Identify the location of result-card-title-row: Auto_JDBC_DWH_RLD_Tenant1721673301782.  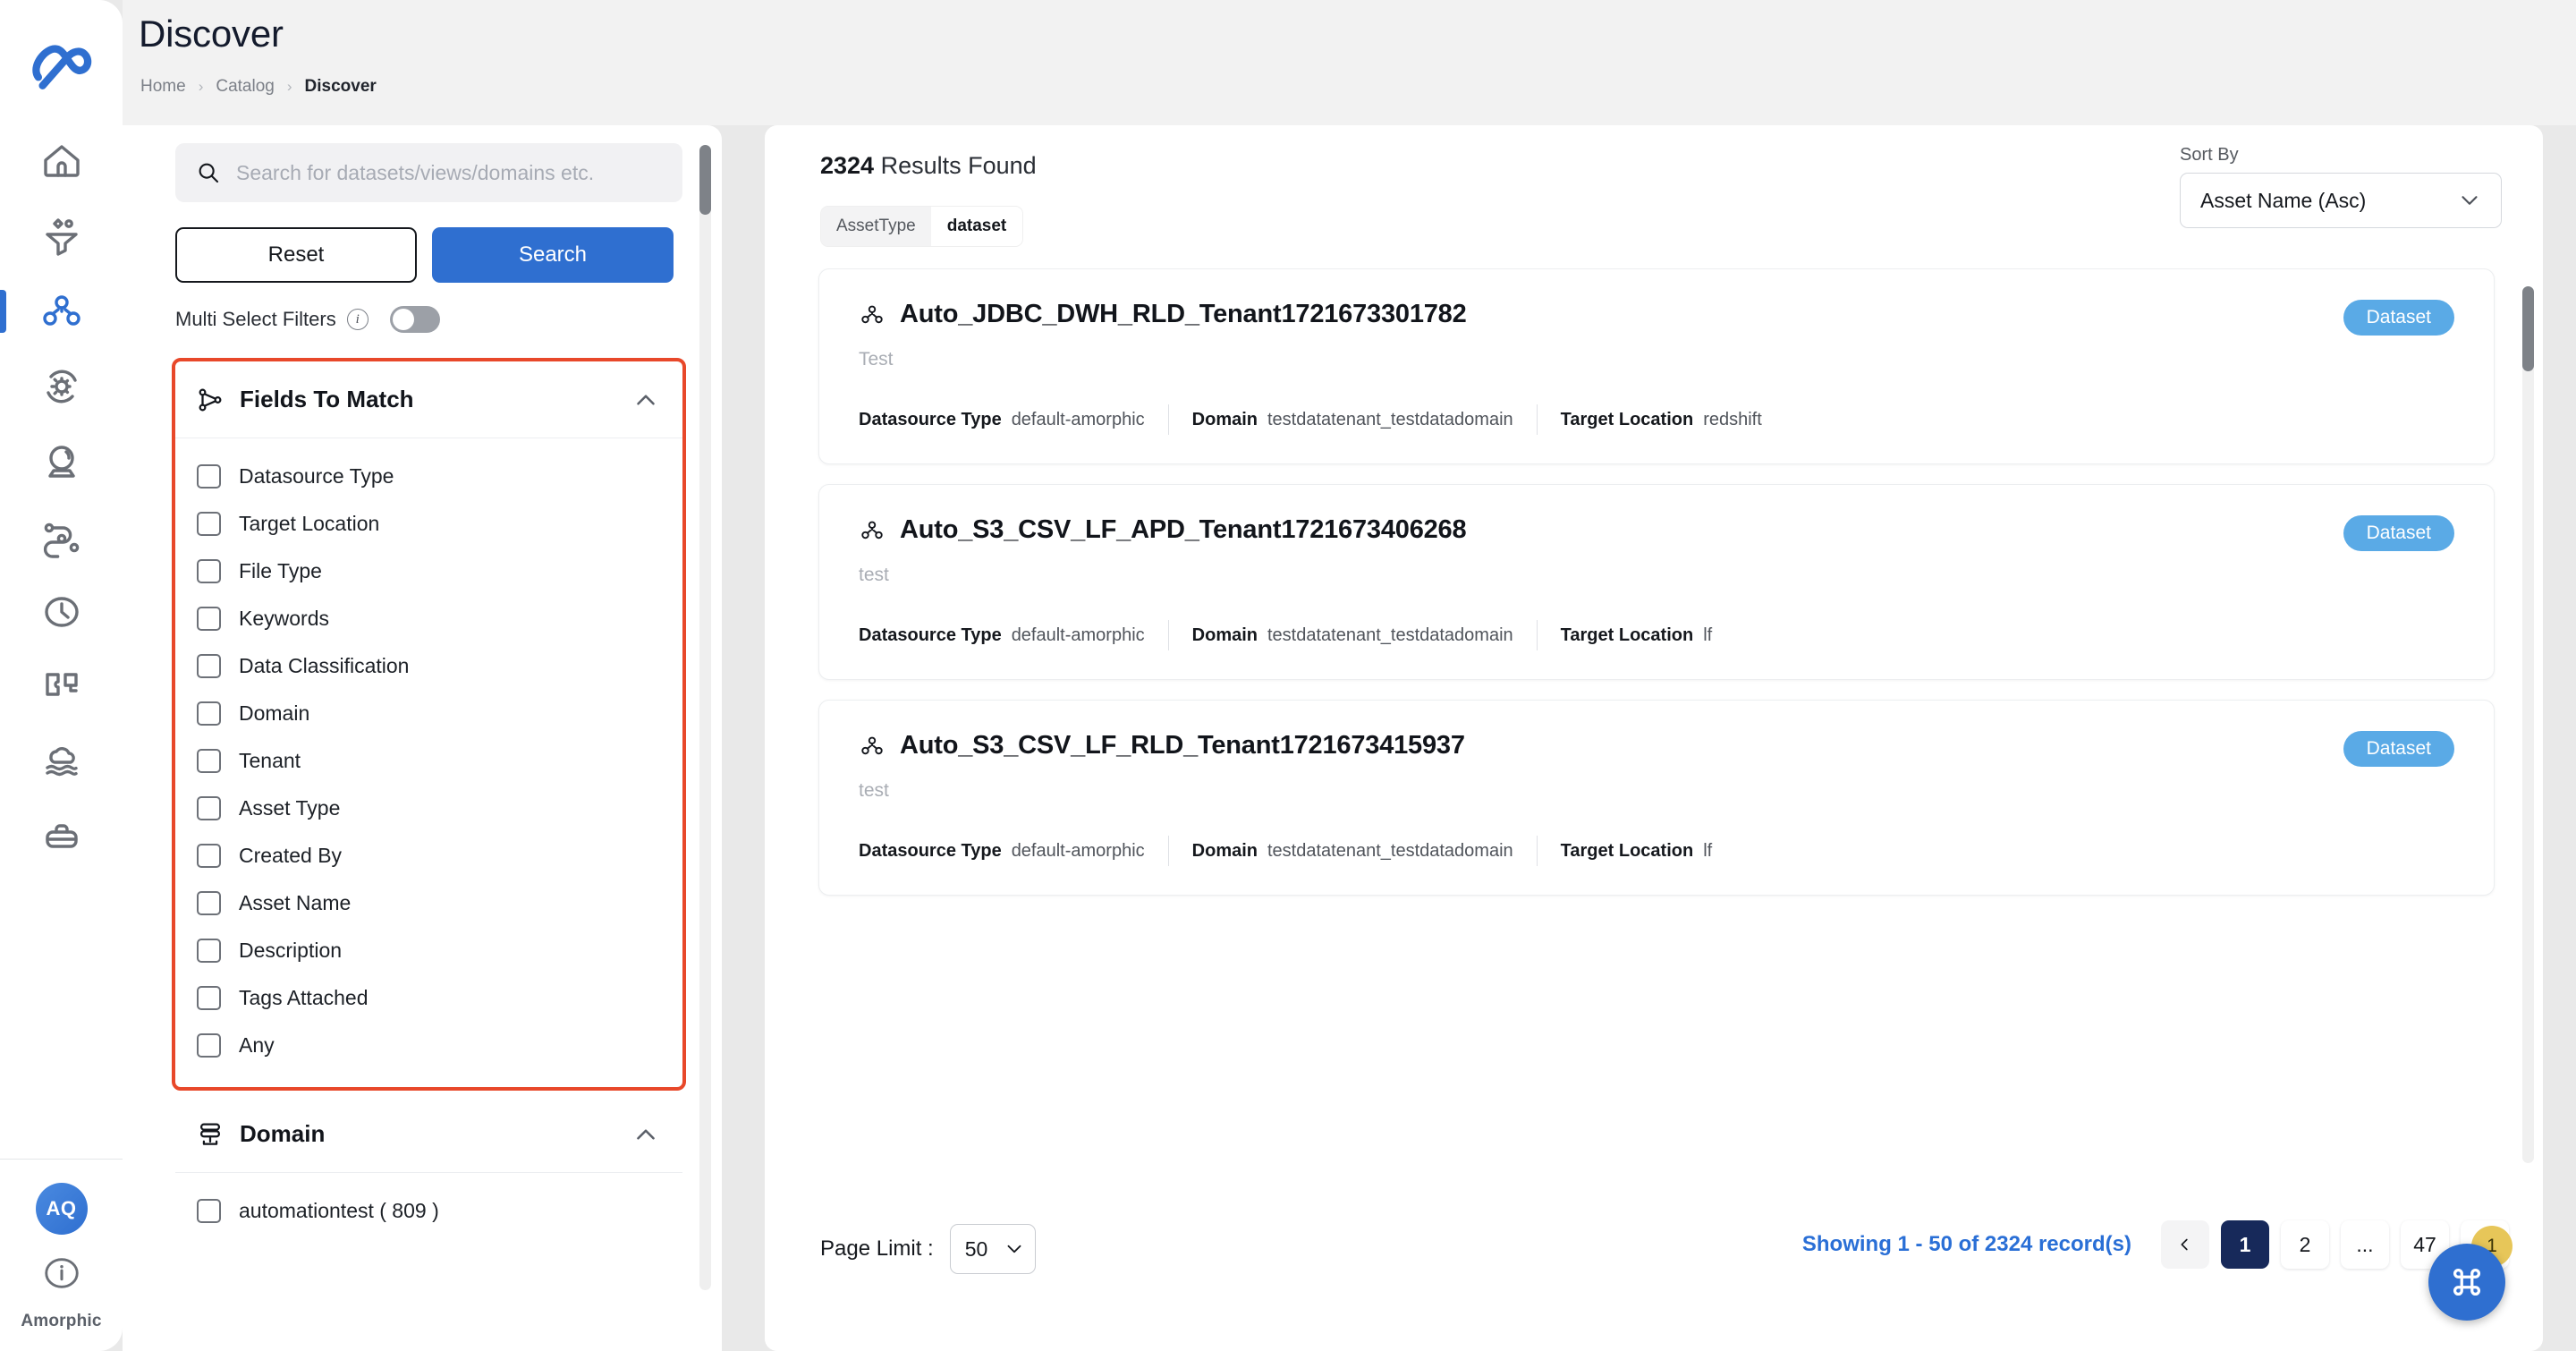
(1656, 314).